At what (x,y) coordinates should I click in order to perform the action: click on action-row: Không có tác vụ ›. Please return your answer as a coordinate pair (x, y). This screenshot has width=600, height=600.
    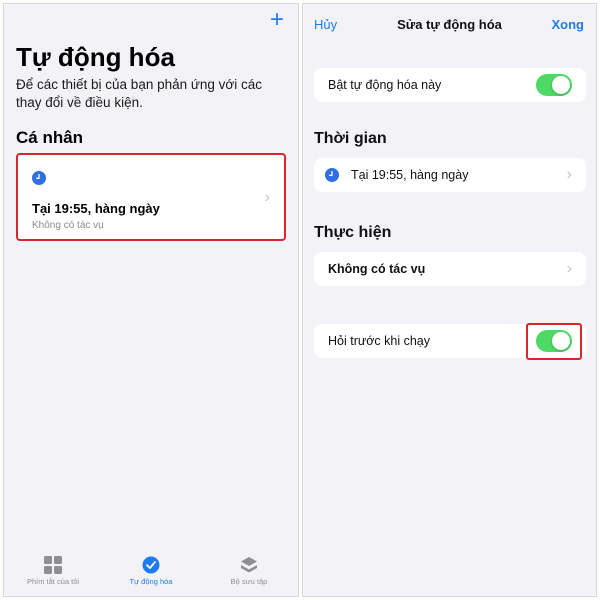
    Looking at the image, I should click on (450, 269).